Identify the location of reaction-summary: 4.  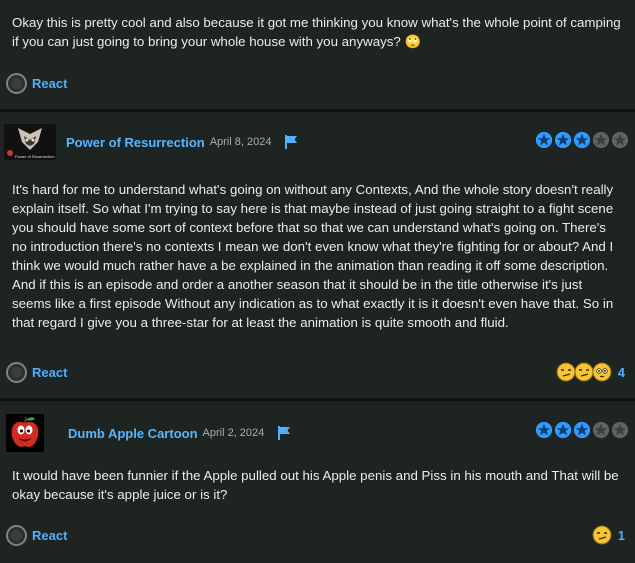
(590, 372).